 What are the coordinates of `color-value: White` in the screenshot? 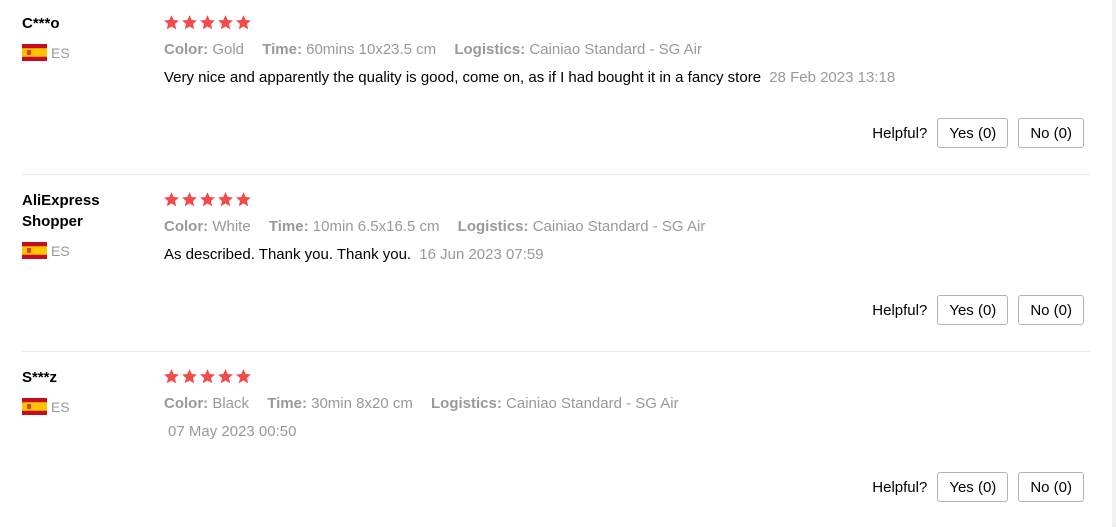 It's located at (231, 226).